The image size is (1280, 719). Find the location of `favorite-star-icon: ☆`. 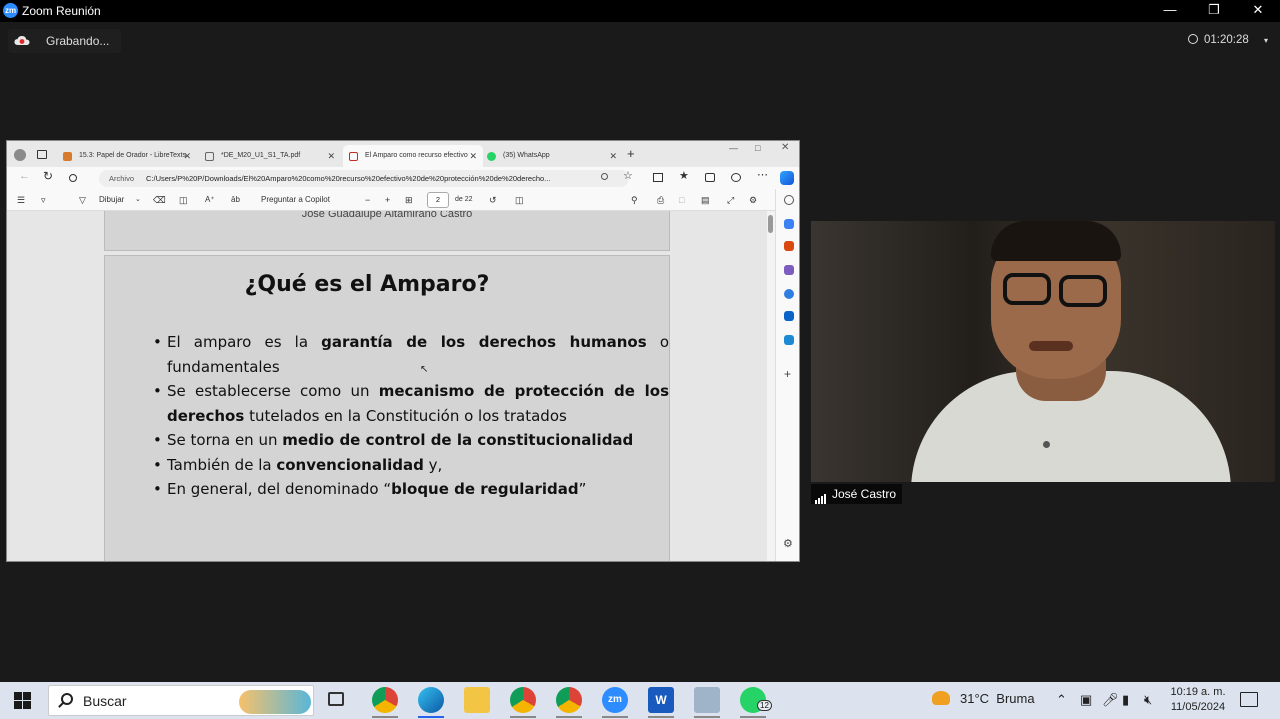

favorite-star-icon: ☆ is located at coordinates (628, 175).